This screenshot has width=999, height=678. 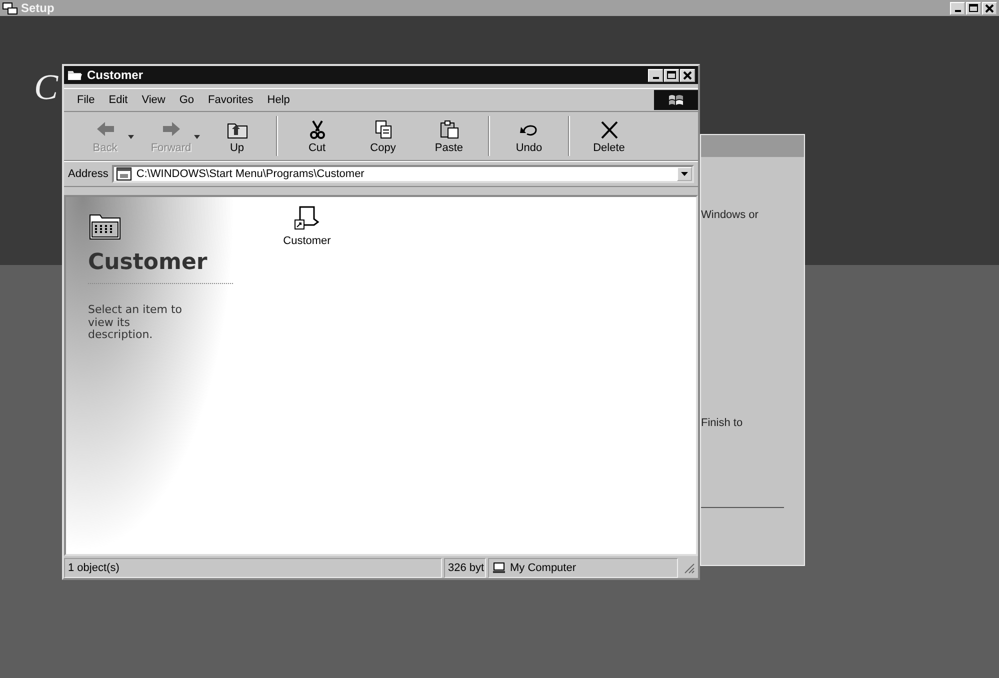 I want to click on resize-grip-icon, so click(x=689, y=568).